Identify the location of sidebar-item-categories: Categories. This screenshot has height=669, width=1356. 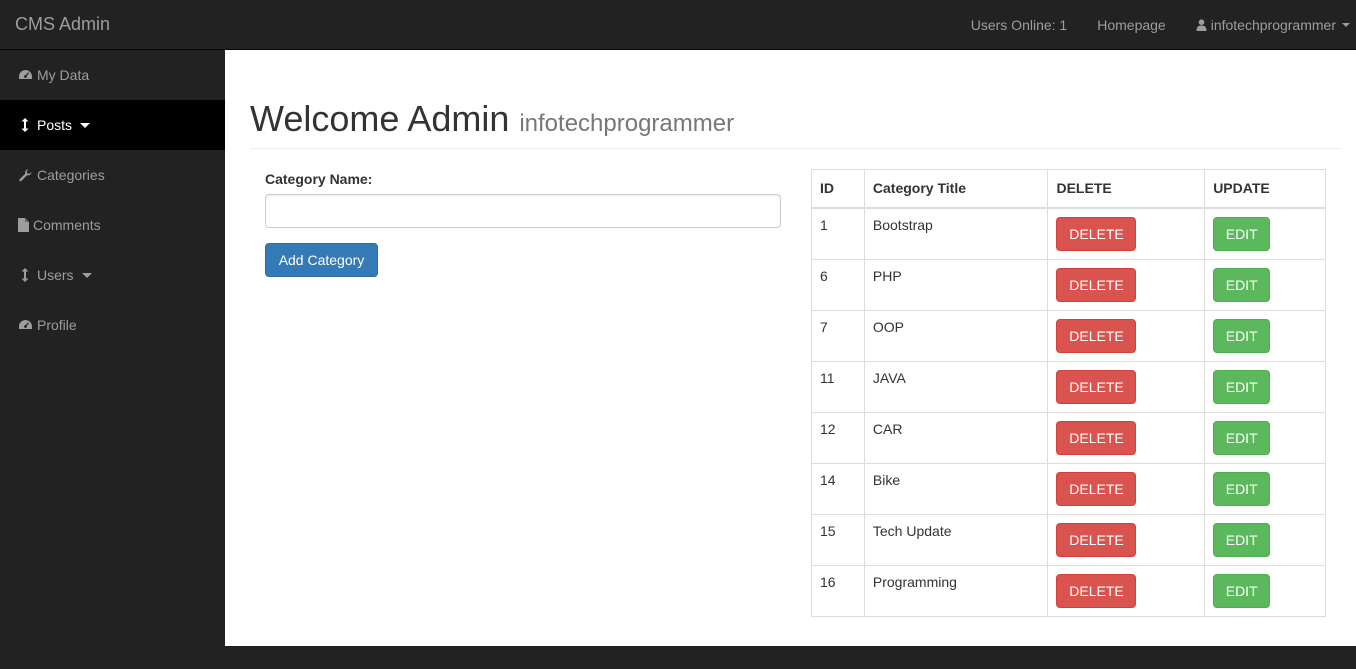
(112, 175).